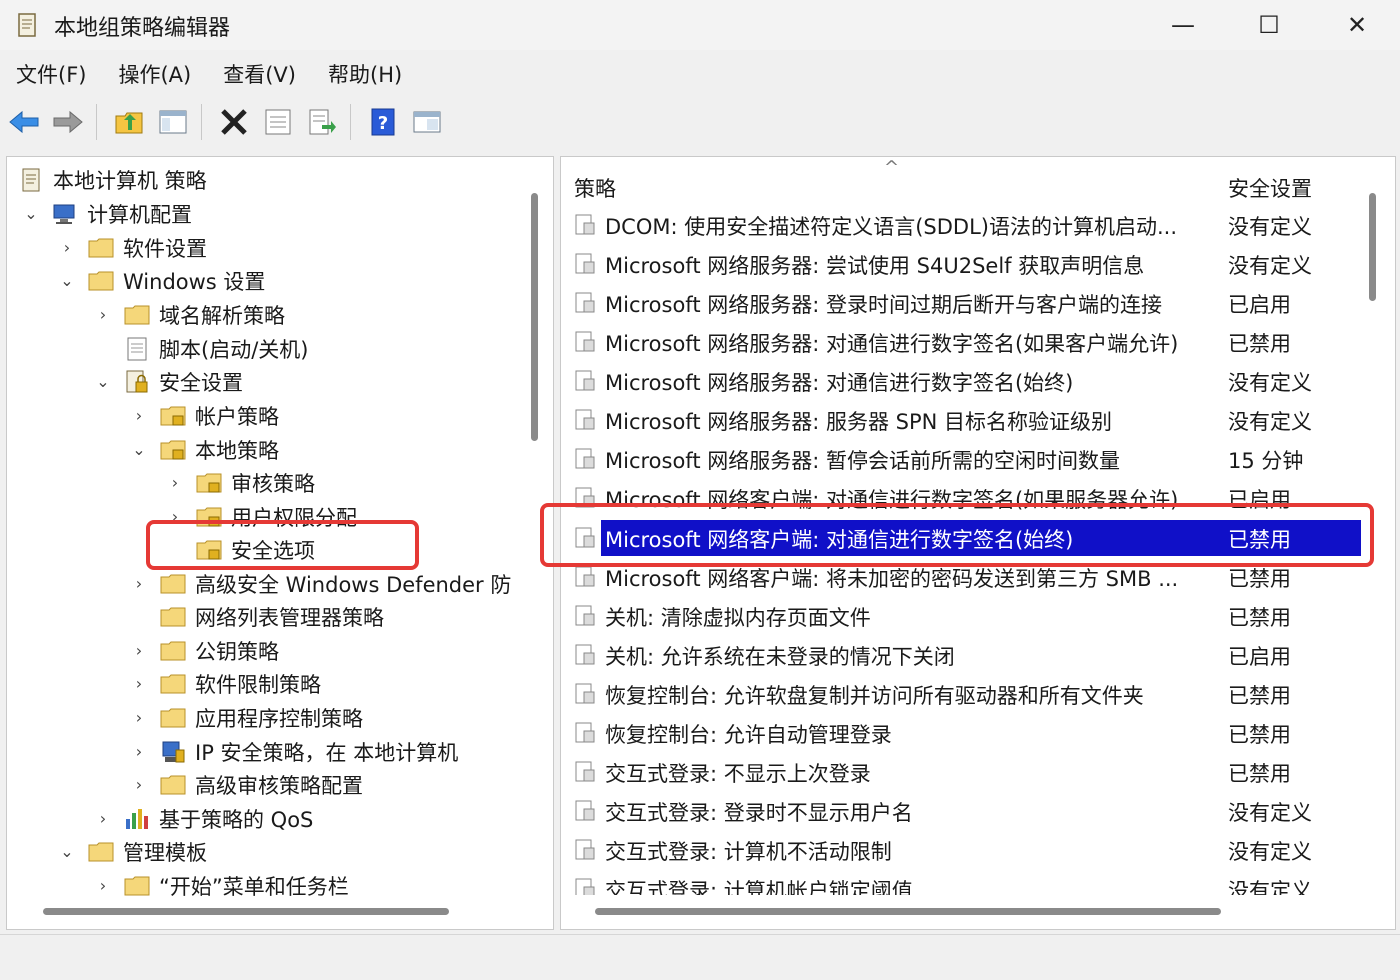 The height and width of the screenshot is (980, 1400). What do you see at coordinates (51, 75) in the screenshot?
I see `menu-file: 文件(F)` at bounding box center [51, 75].